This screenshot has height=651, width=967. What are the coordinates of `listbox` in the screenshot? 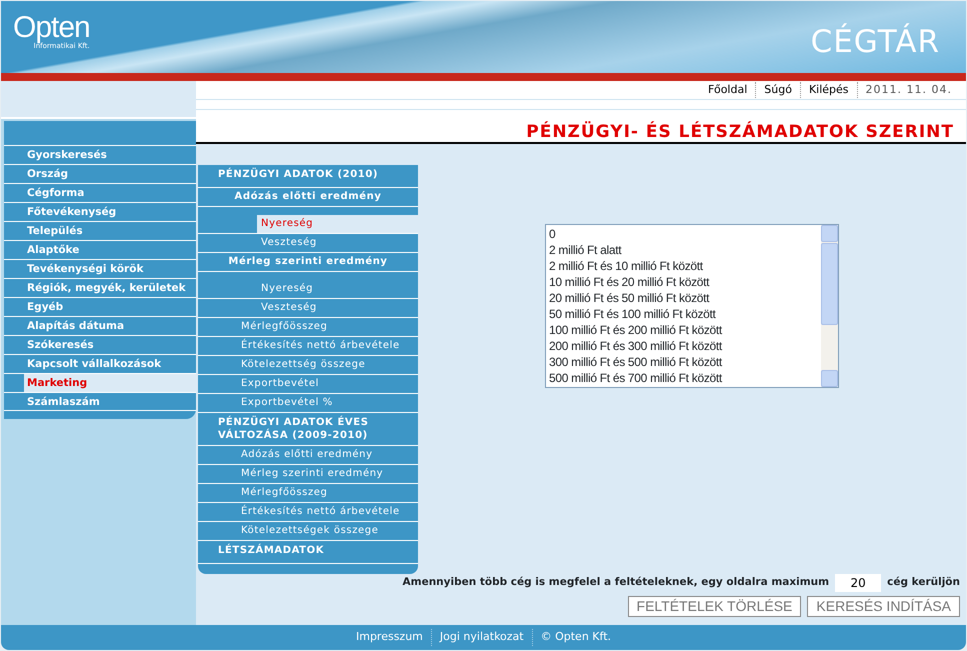 It's located at (692, 306).